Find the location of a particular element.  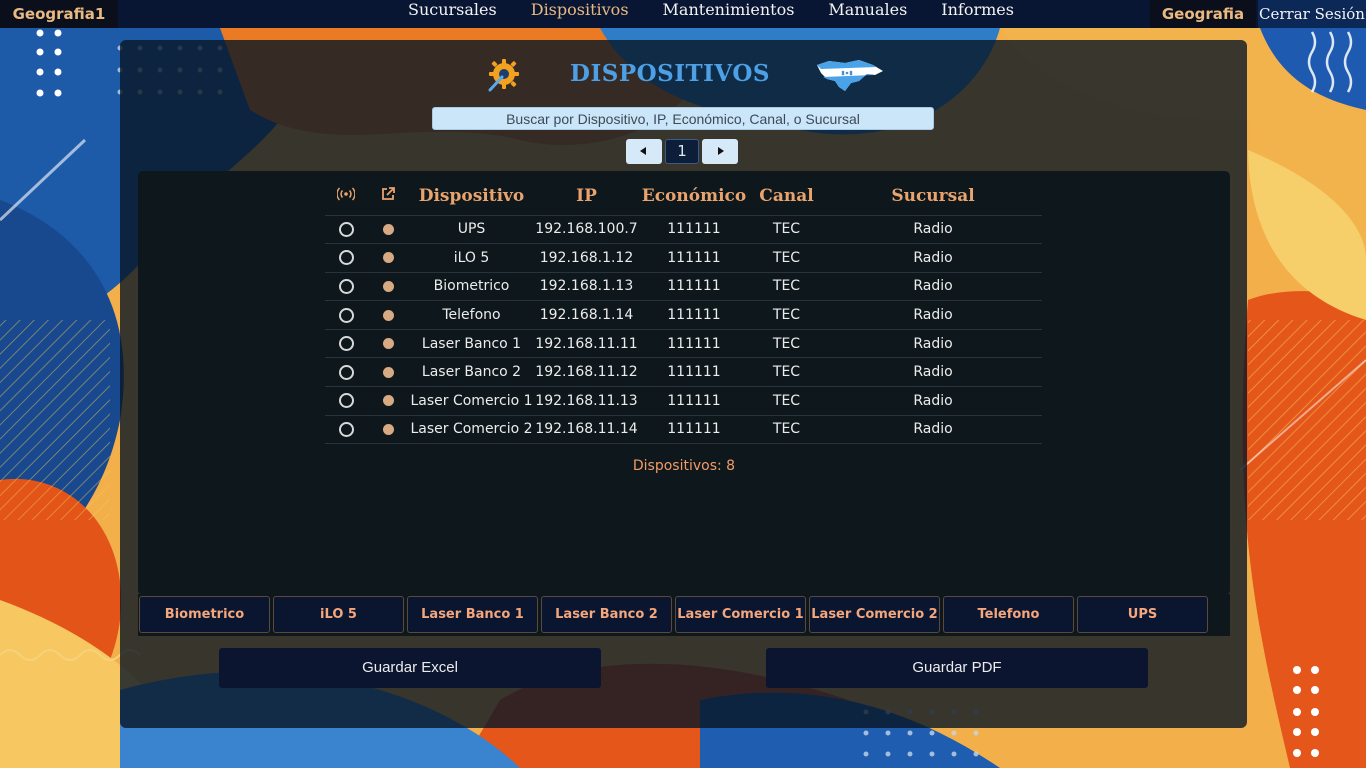

cell-dispositivo: Laser Comercio 1 is located at coordinates (471, 401).